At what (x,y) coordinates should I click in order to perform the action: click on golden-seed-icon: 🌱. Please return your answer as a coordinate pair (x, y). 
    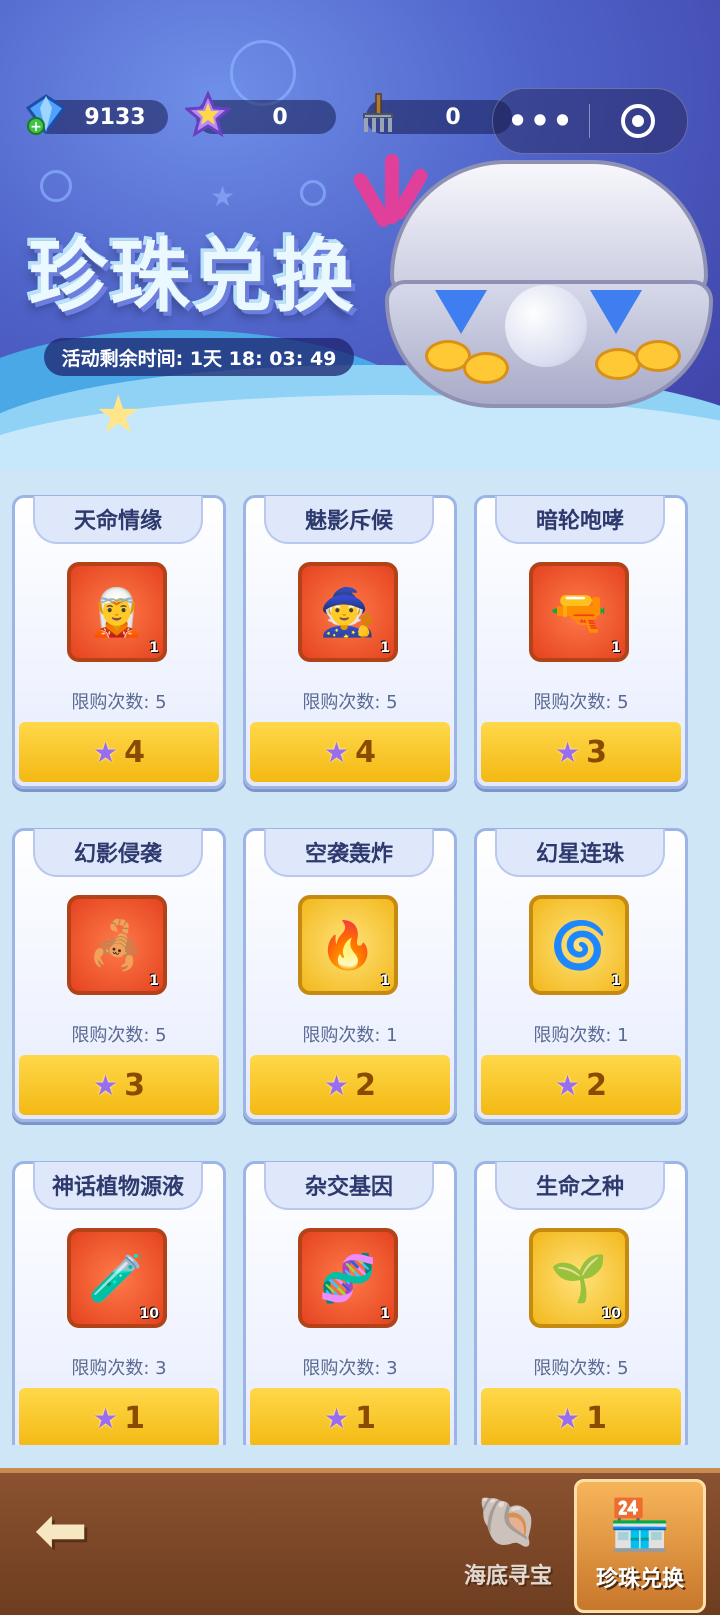
    Looking at the image, I should click on (579, 1277).